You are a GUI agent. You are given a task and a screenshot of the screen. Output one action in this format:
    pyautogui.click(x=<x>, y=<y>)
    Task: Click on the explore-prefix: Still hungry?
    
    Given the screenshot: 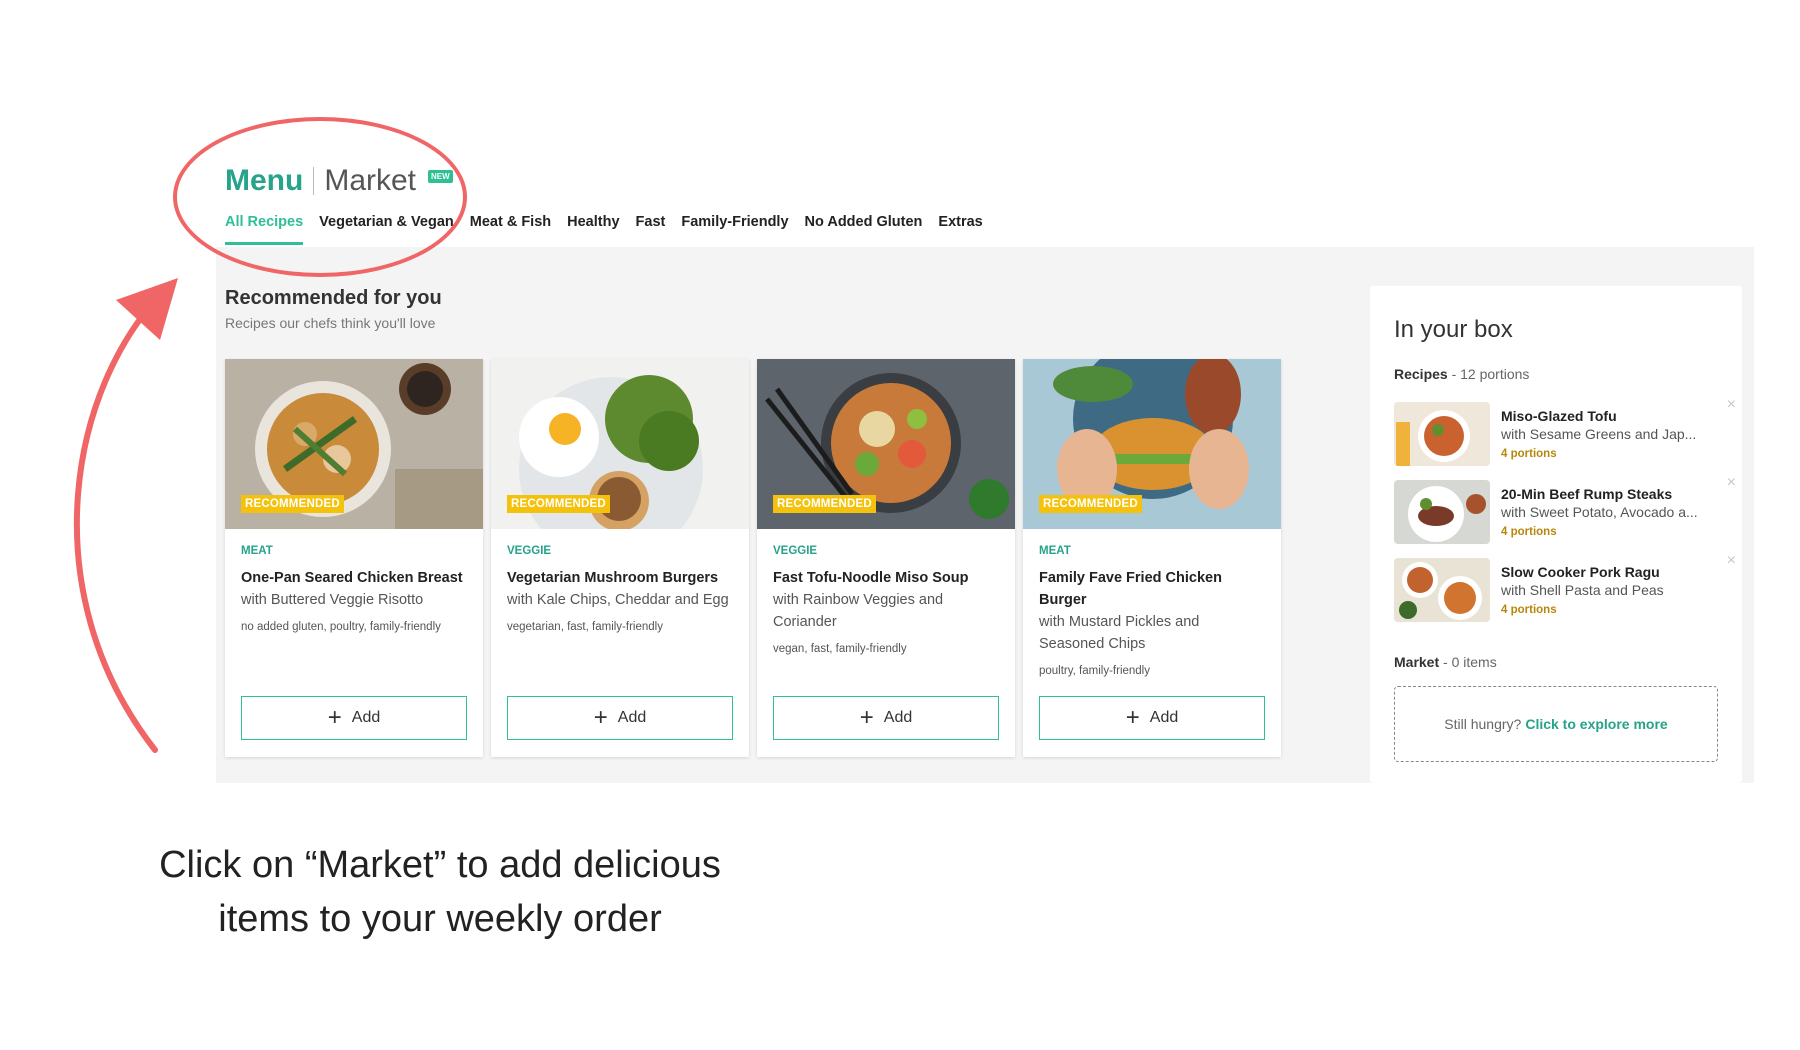 What is the action you would take?
    pyautogui.click(x=1483, y=724)
    